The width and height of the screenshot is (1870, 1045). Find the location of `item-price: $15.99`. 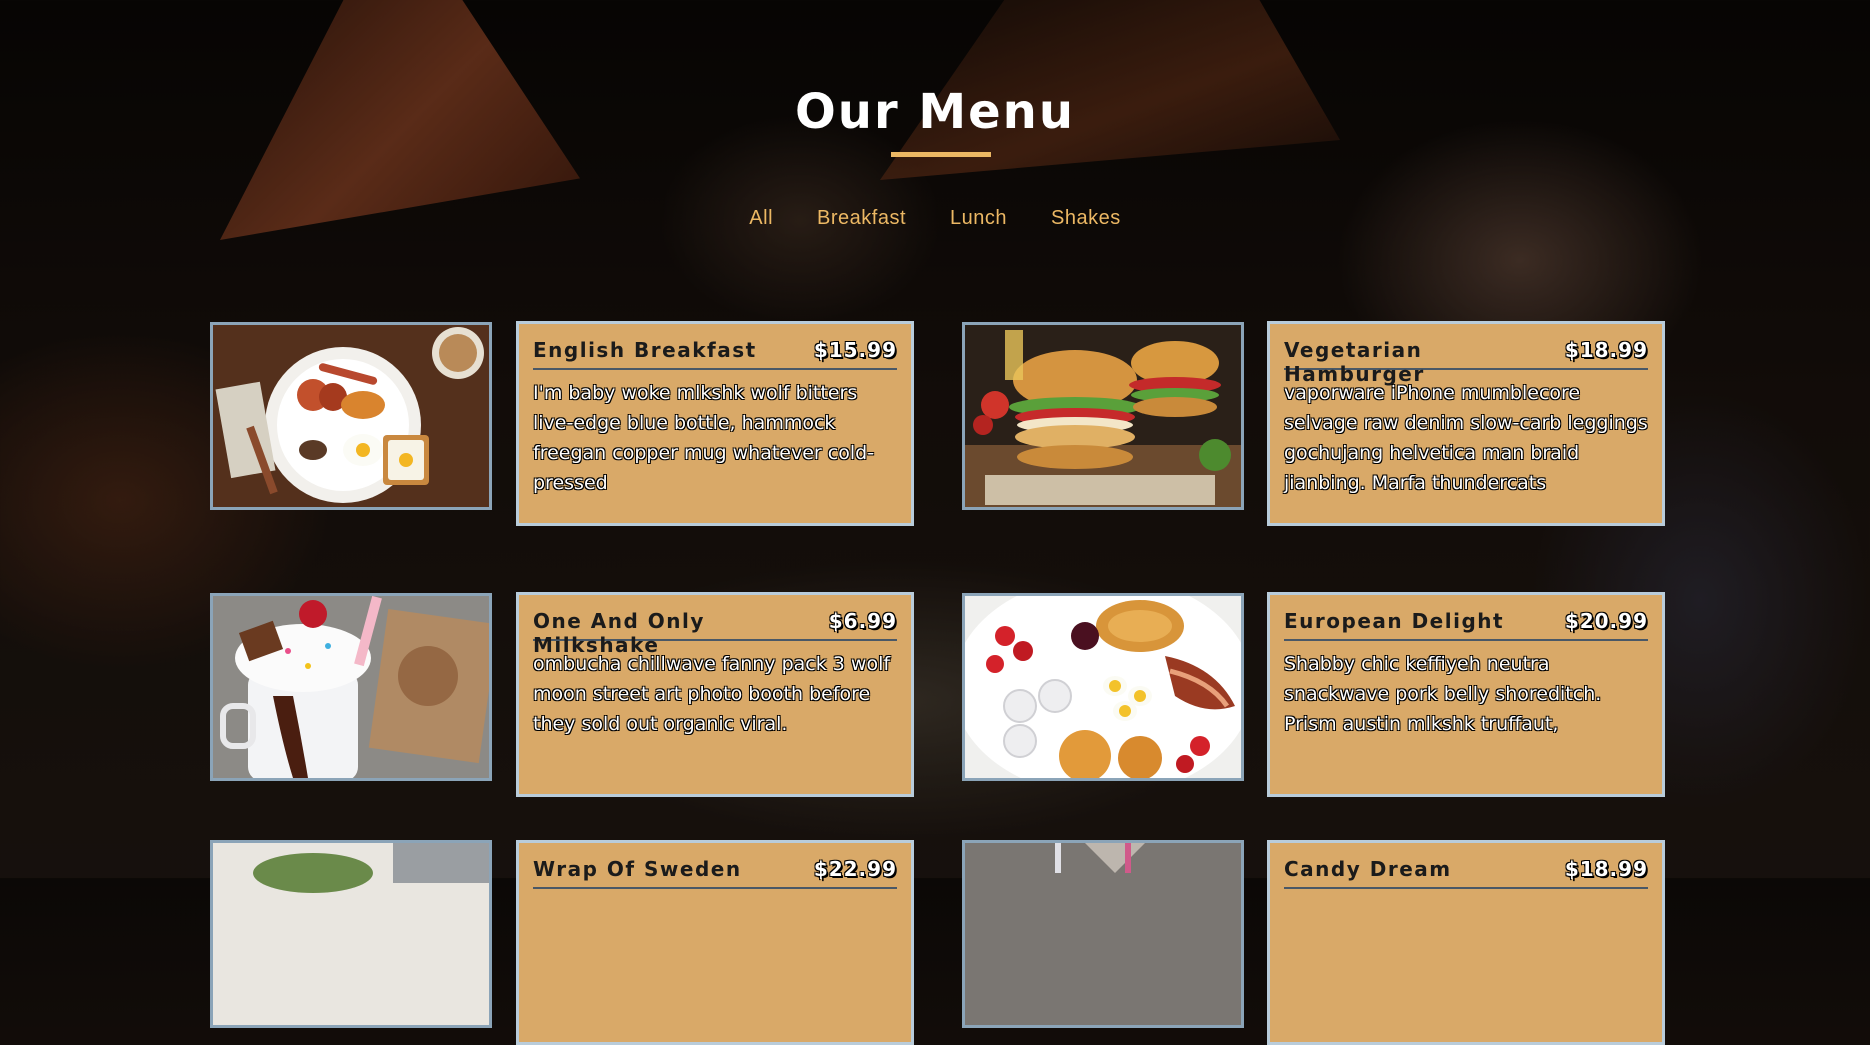

item-price: $15.99 is located at coordinates (855, 350).